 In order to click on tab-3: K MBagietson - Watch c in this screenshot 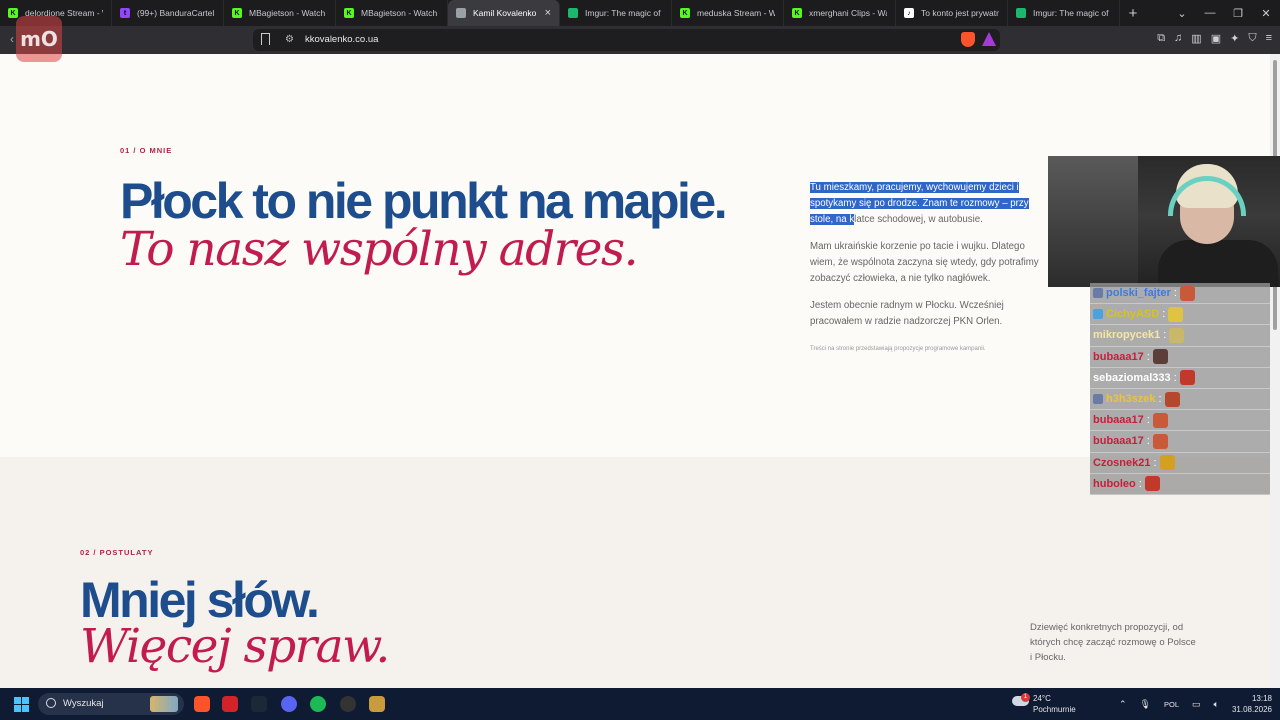, I will do `click(392, 13)`.